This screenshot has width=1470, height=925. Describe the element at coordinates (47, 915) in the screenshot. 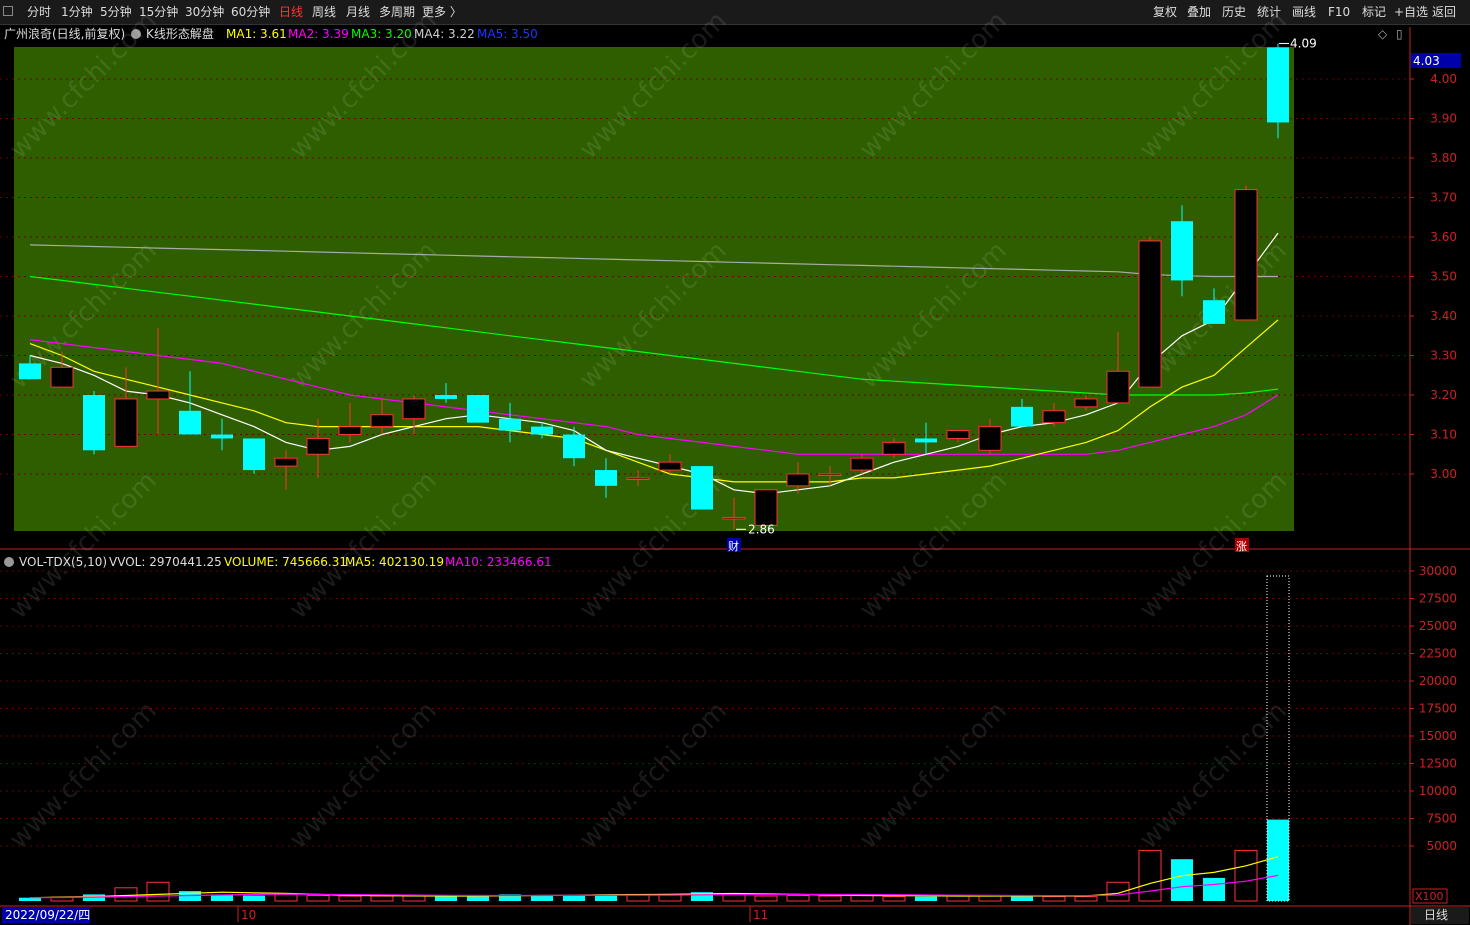

I see `start-date-label: 2022/09/22/四` at that location.